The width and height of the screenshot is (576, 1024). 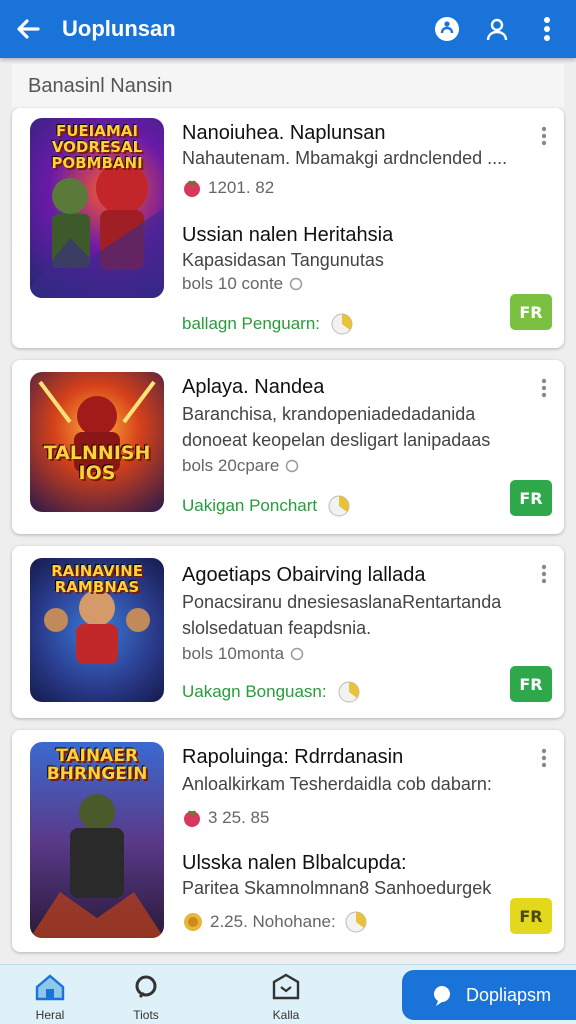 I want to click on profile-icon, so click(x=497, y=29).